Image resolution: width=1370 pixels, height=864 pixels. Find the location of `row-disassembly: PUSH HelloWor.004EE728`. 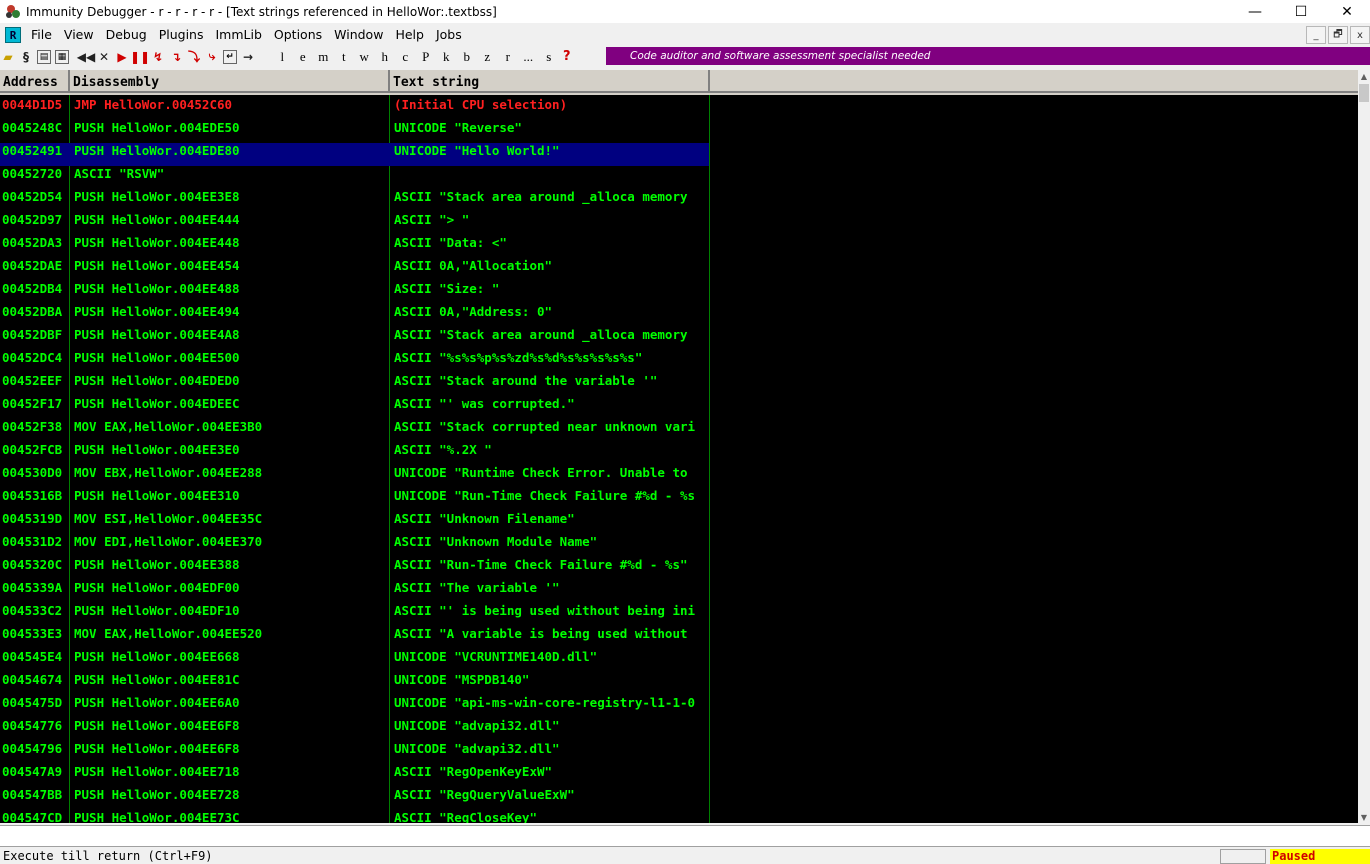

row-disassembly: PUSH HelloWor.004EE728 is located at coordinates (157, 794).